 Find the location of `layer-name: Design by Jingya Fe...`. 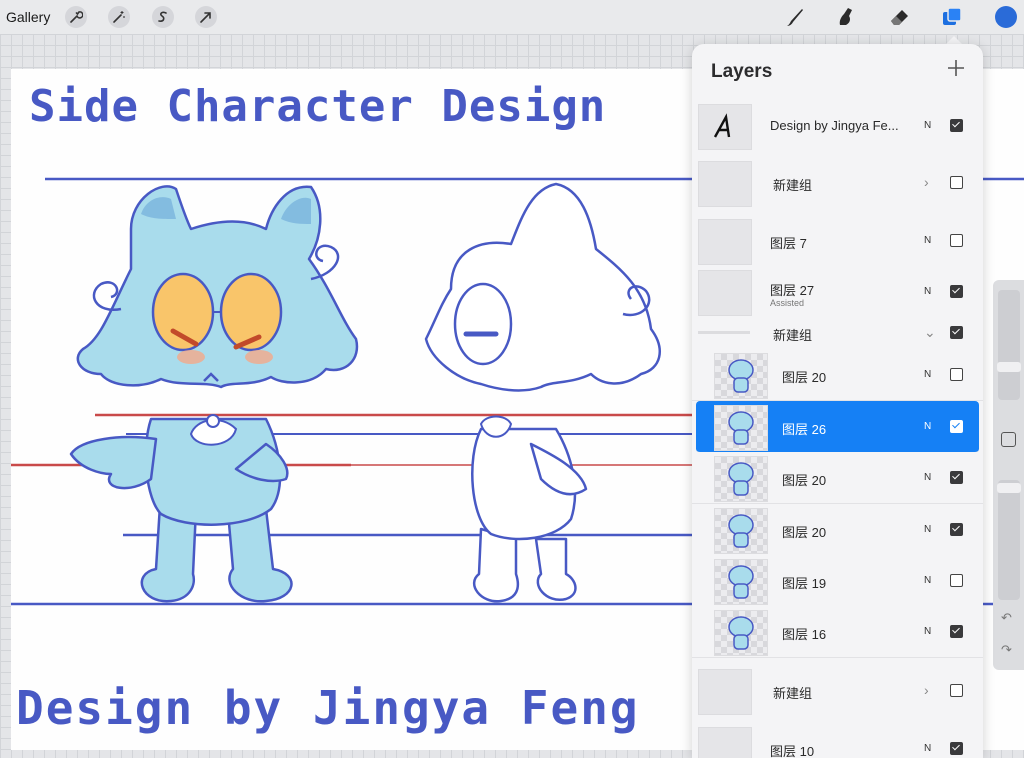

layer-name: Design by Jingya Fe... is located at coordinates (834, 125).